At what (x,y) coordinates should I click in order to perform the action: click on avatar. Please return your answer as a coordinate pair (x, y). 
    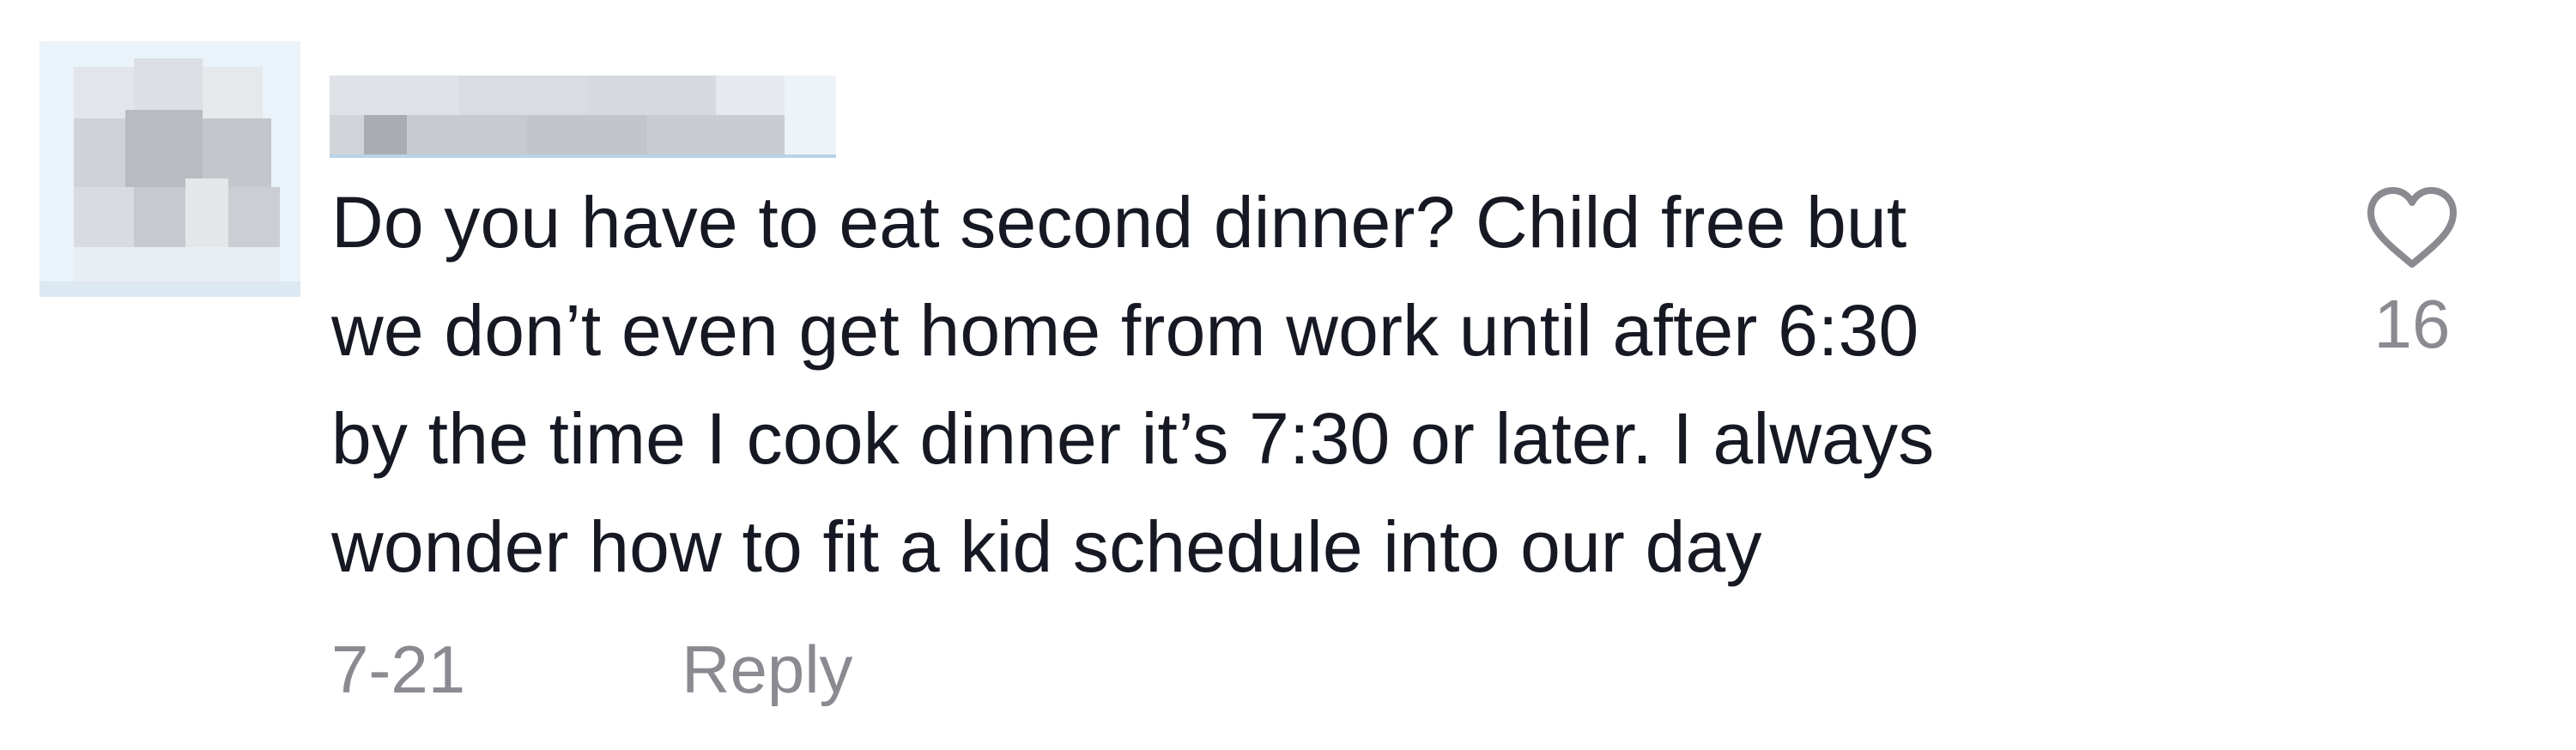
    Looking at the image, I should click on (169, 169).